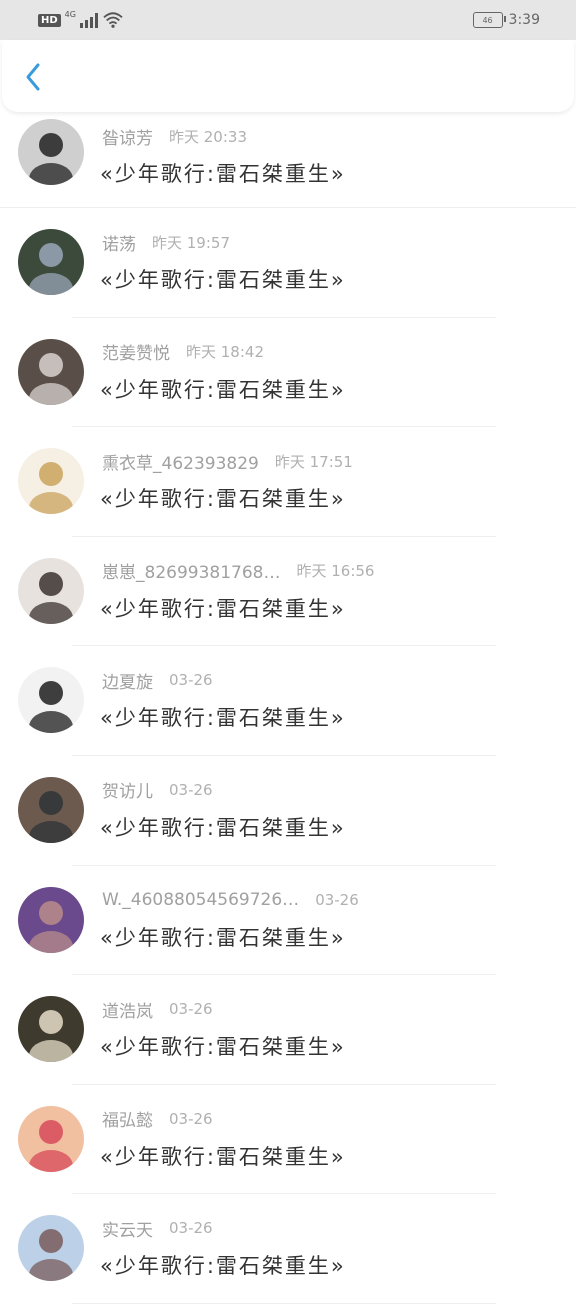 This screenshot has height=1304, width=576. Describe the element at coordinates (157, 1119) in the screenshot. I see `message-meta: 福弘懿 03-26` at that location.